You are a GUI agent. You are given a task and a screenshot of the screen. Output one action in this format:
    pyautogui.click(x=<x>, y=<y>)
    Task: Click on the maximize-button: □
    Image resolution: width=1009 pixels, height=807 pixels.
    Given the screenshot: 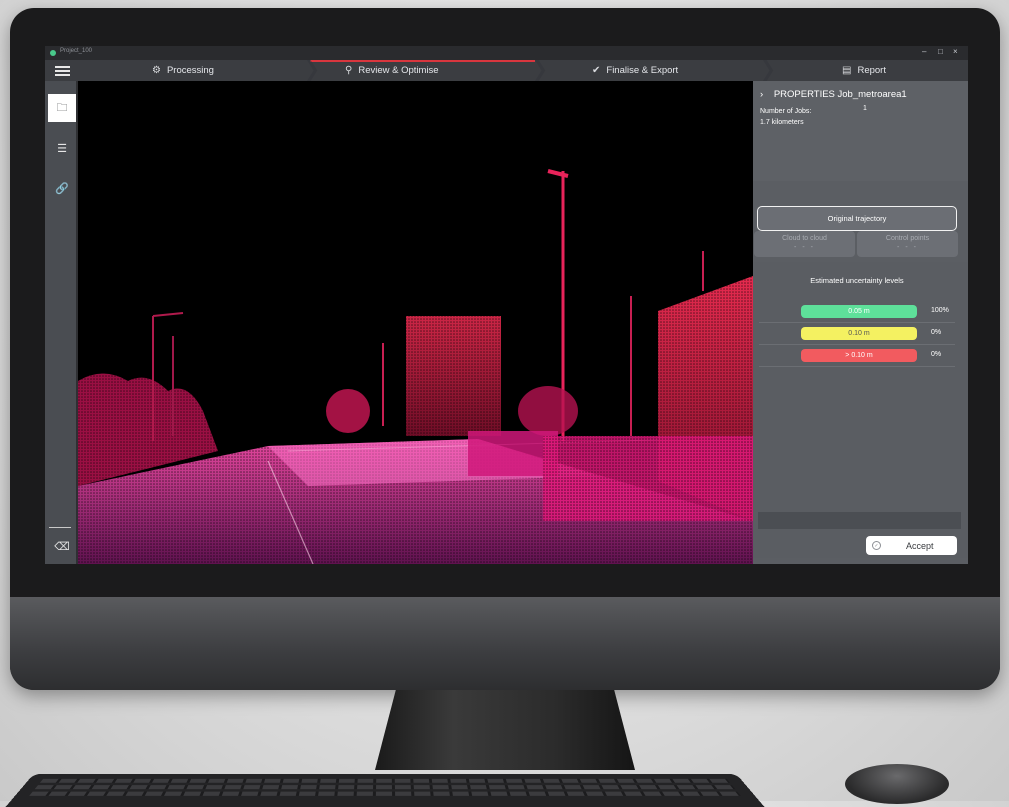 What is the action you would take?
    pyautogui.click(x=940, y=51)
    